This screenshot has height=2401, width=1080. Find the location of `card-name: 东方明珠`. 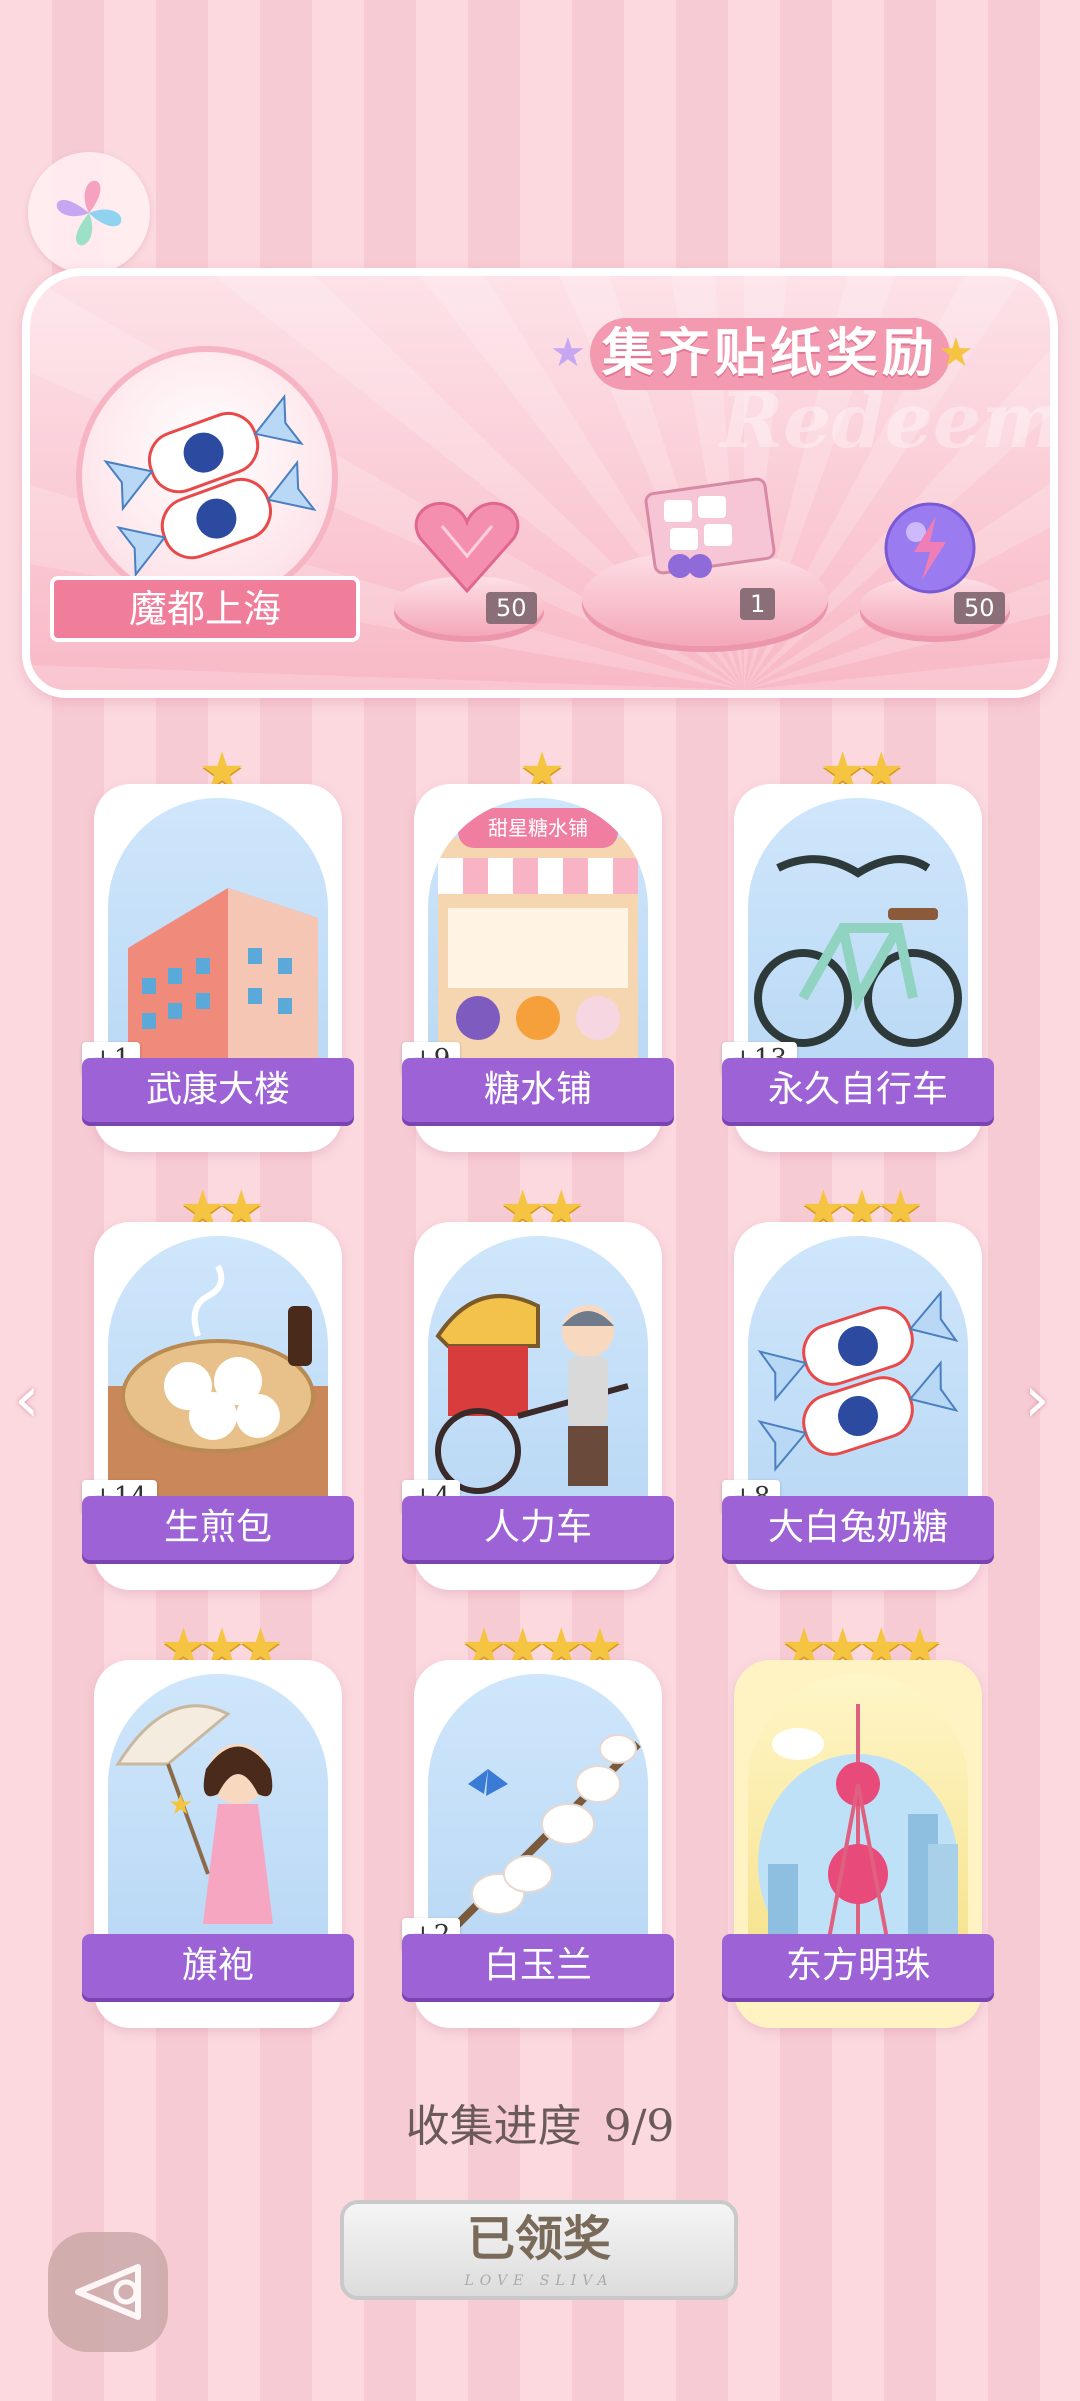

card-name: 东方明珠 is located at coordinates (858, 1966).